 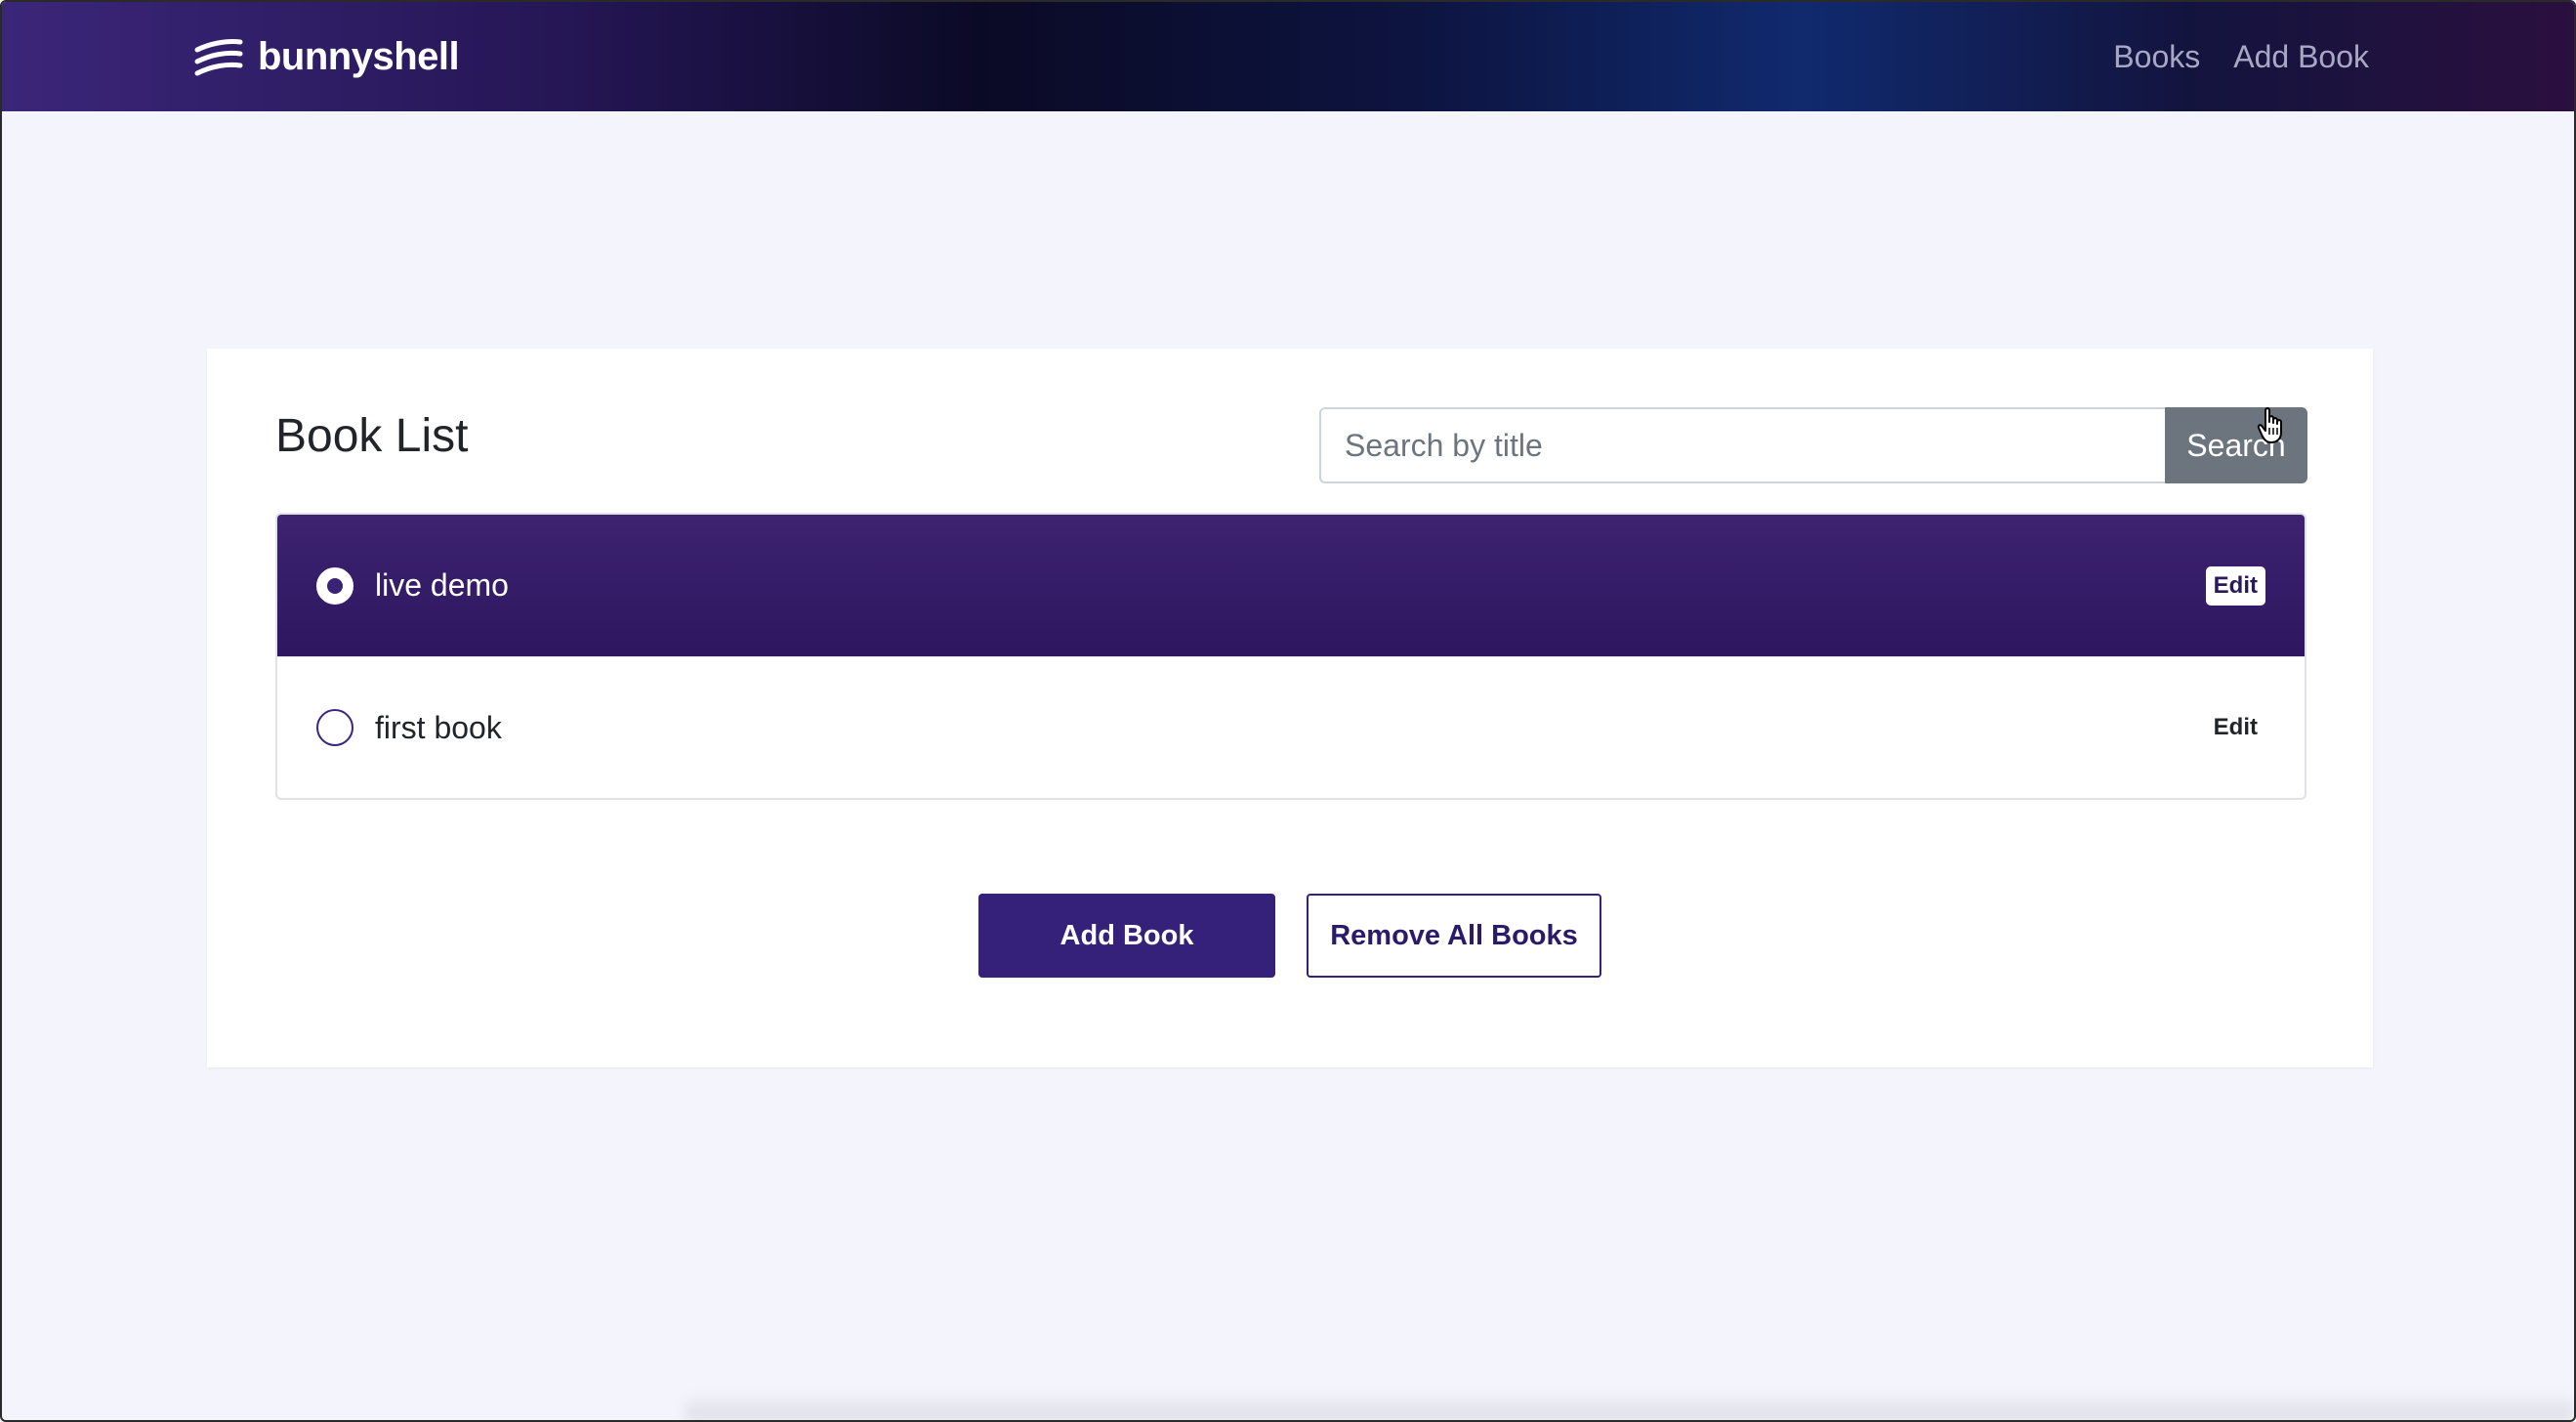 What do you see at coordinates (2269, 425) in the screenshot?
I see `hand-pointer-cursor-icon` at bounding box center [2269, 425].